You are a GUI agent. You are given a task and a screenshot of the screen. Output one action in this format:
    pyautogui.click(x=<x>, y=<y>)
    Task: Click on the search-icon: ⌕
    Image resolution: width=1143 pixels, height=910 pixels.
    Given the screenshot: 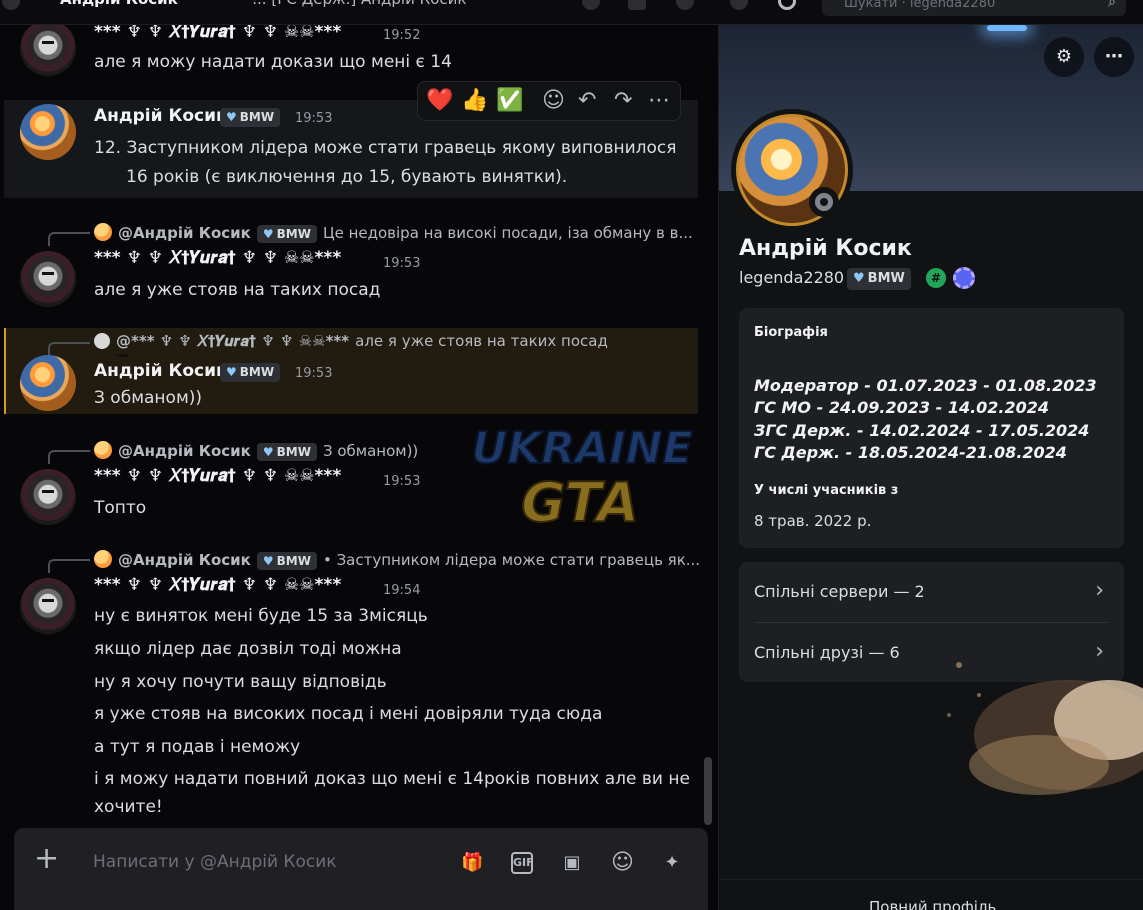 What is the action you would take?
    pyautogui.click(x=1112, y=5)
    